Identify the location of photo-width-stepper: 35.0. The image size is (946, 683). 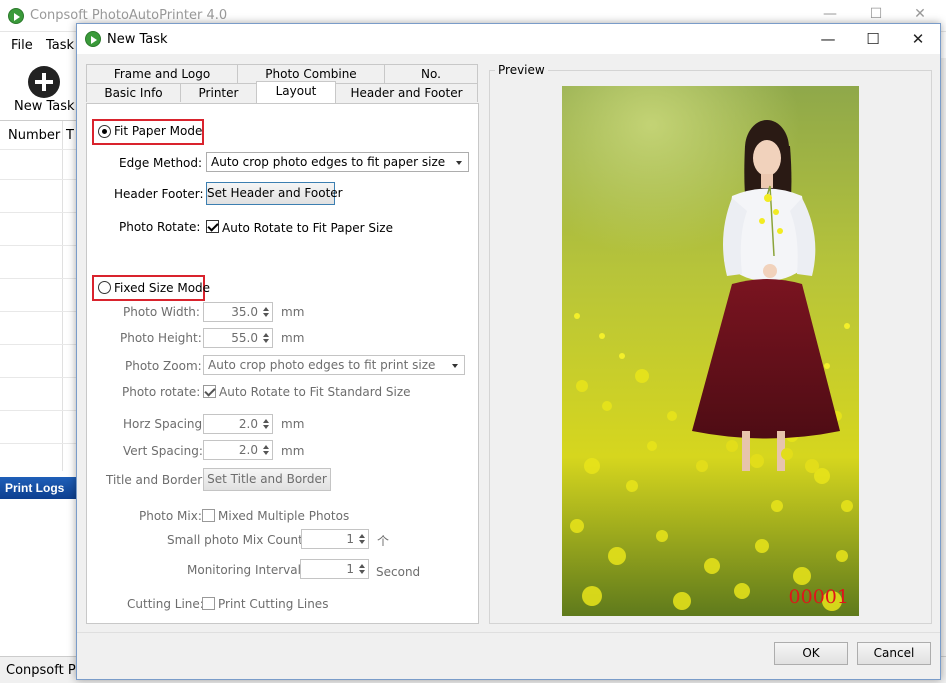
(238, 312).